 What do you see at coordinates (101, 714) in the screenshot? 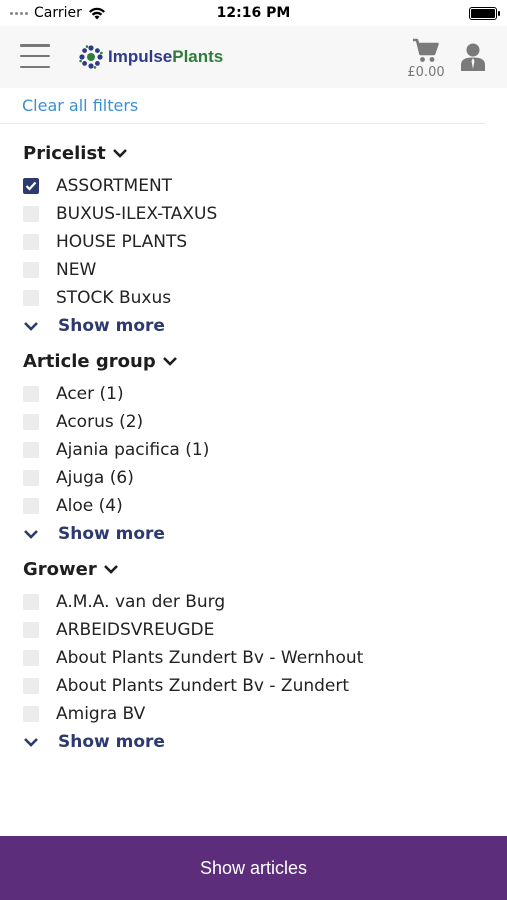
I see `filter-option-label: Amigra BV` at bounding box center [101, 714].